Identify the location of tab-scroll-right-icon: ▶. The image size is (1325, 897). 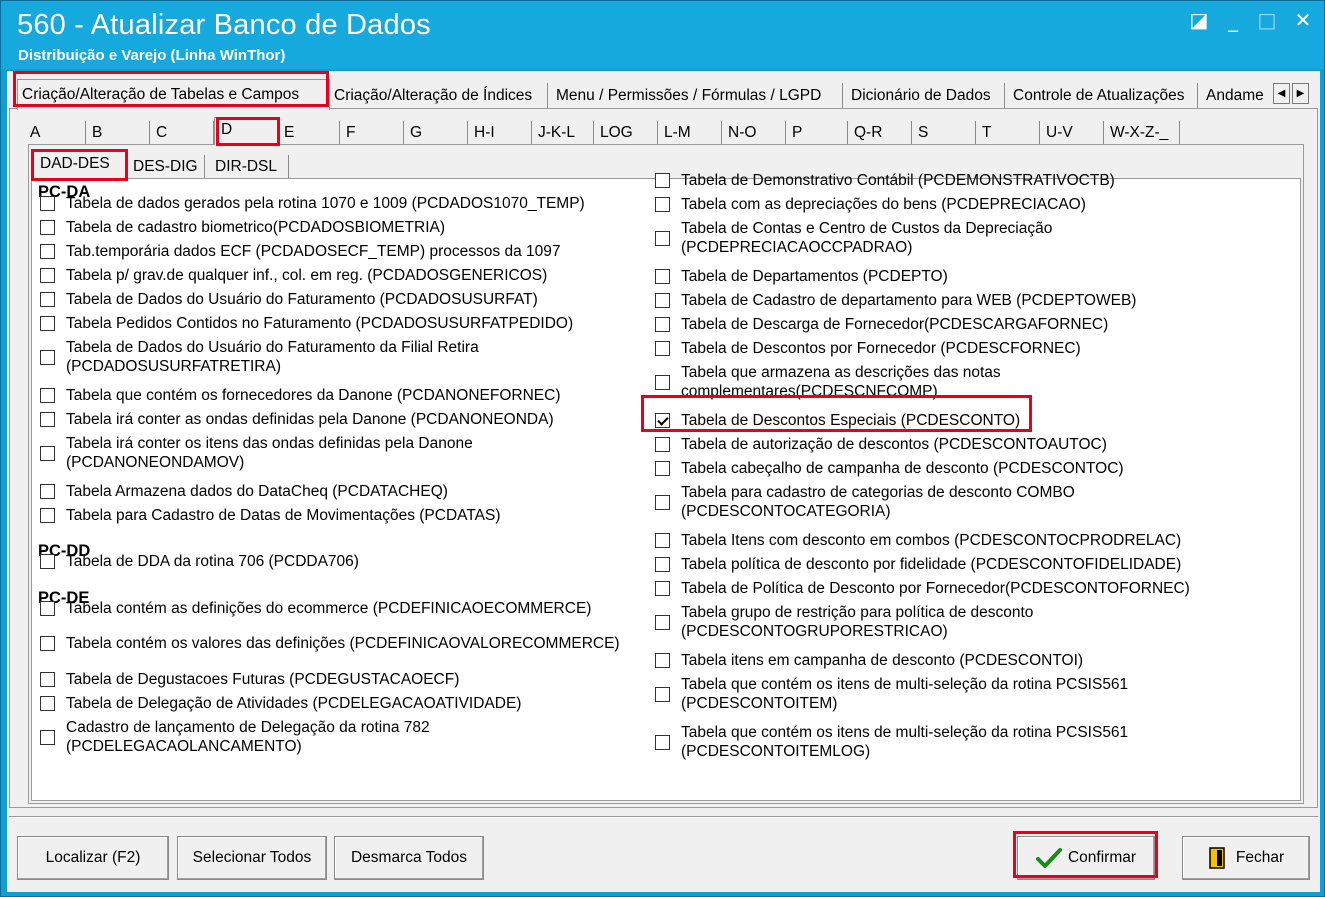
(1300, 93).